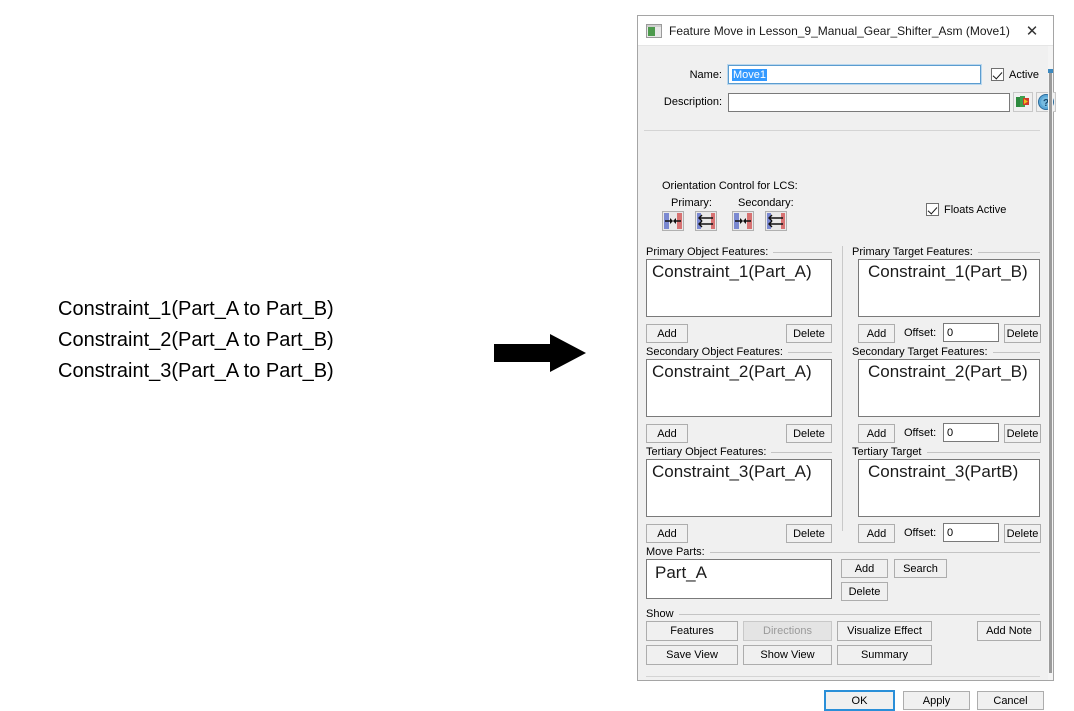 The height and width of the screenshot is (711, 1074). What do you see at coordinates (876, 333) in the screenshot?
I see `primary-target-add-button: Add` at bounding box center [876, 333].